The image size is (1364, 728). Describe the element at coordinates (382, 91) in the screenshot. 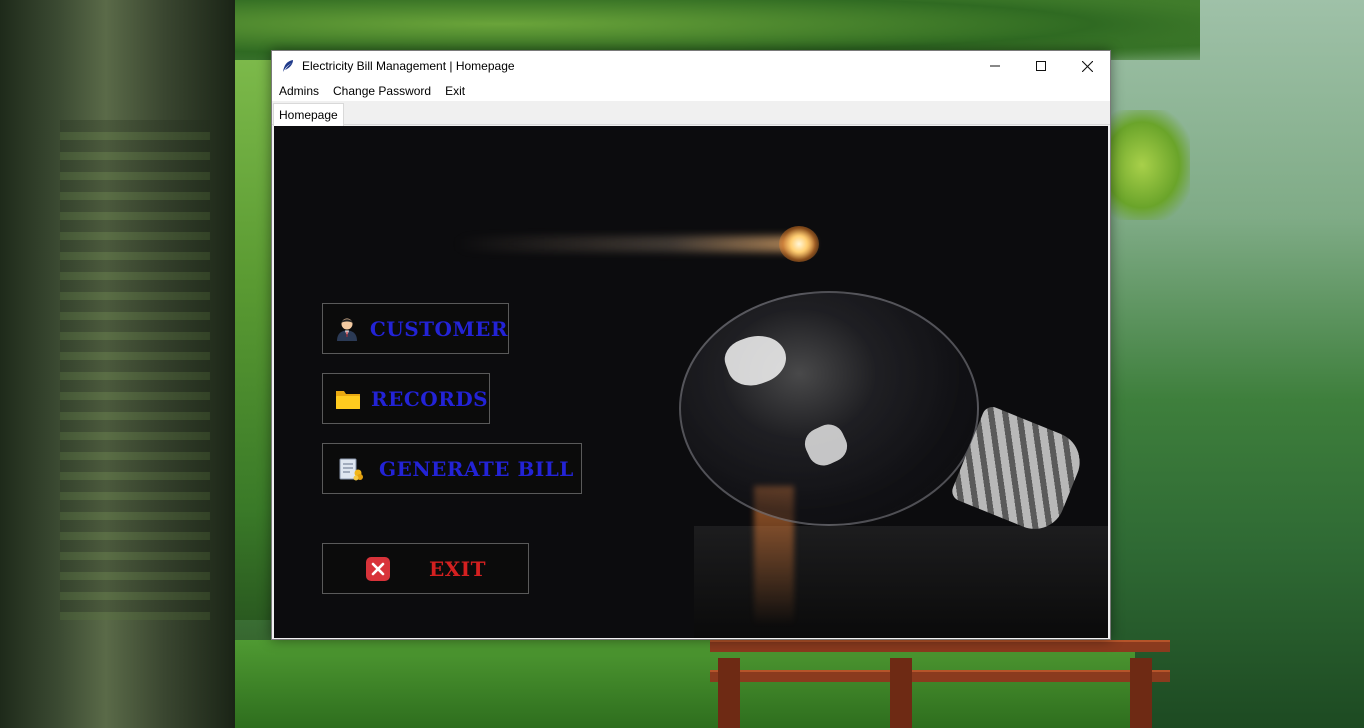

I see `menu-change-password: Change Password` at that location.